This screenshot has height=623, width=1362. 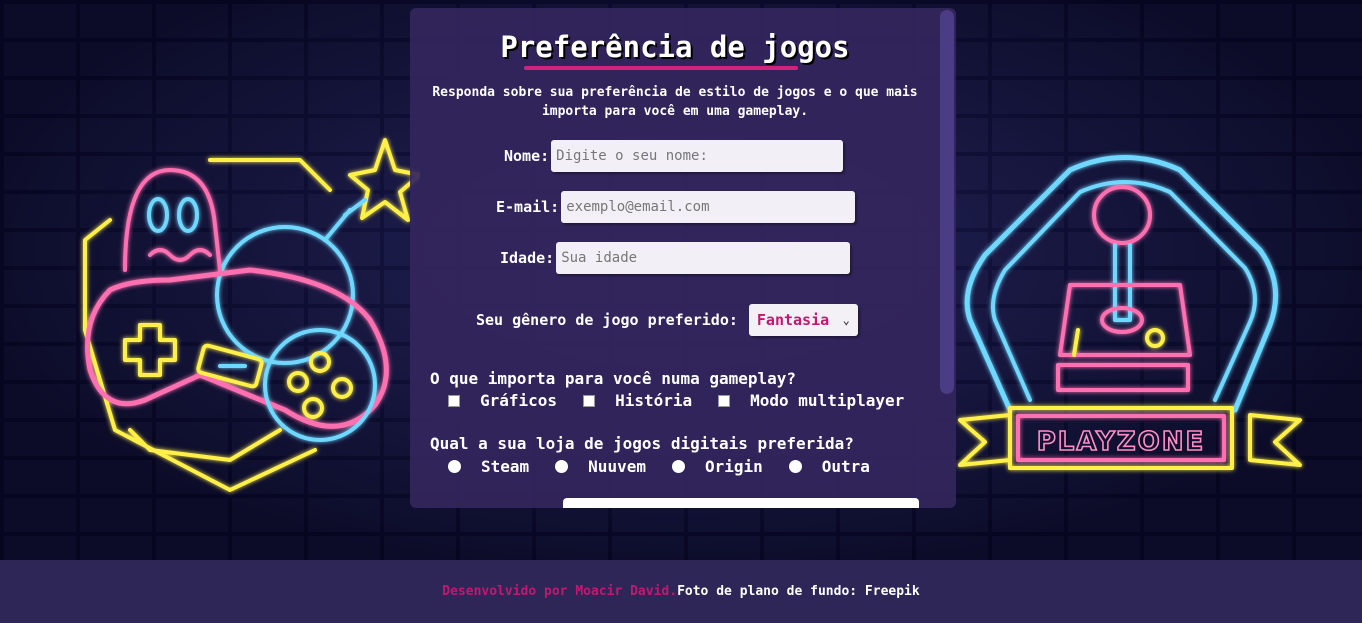 I want to click on nuuvem-label: Nuuvem, so click(x=617, y=466).